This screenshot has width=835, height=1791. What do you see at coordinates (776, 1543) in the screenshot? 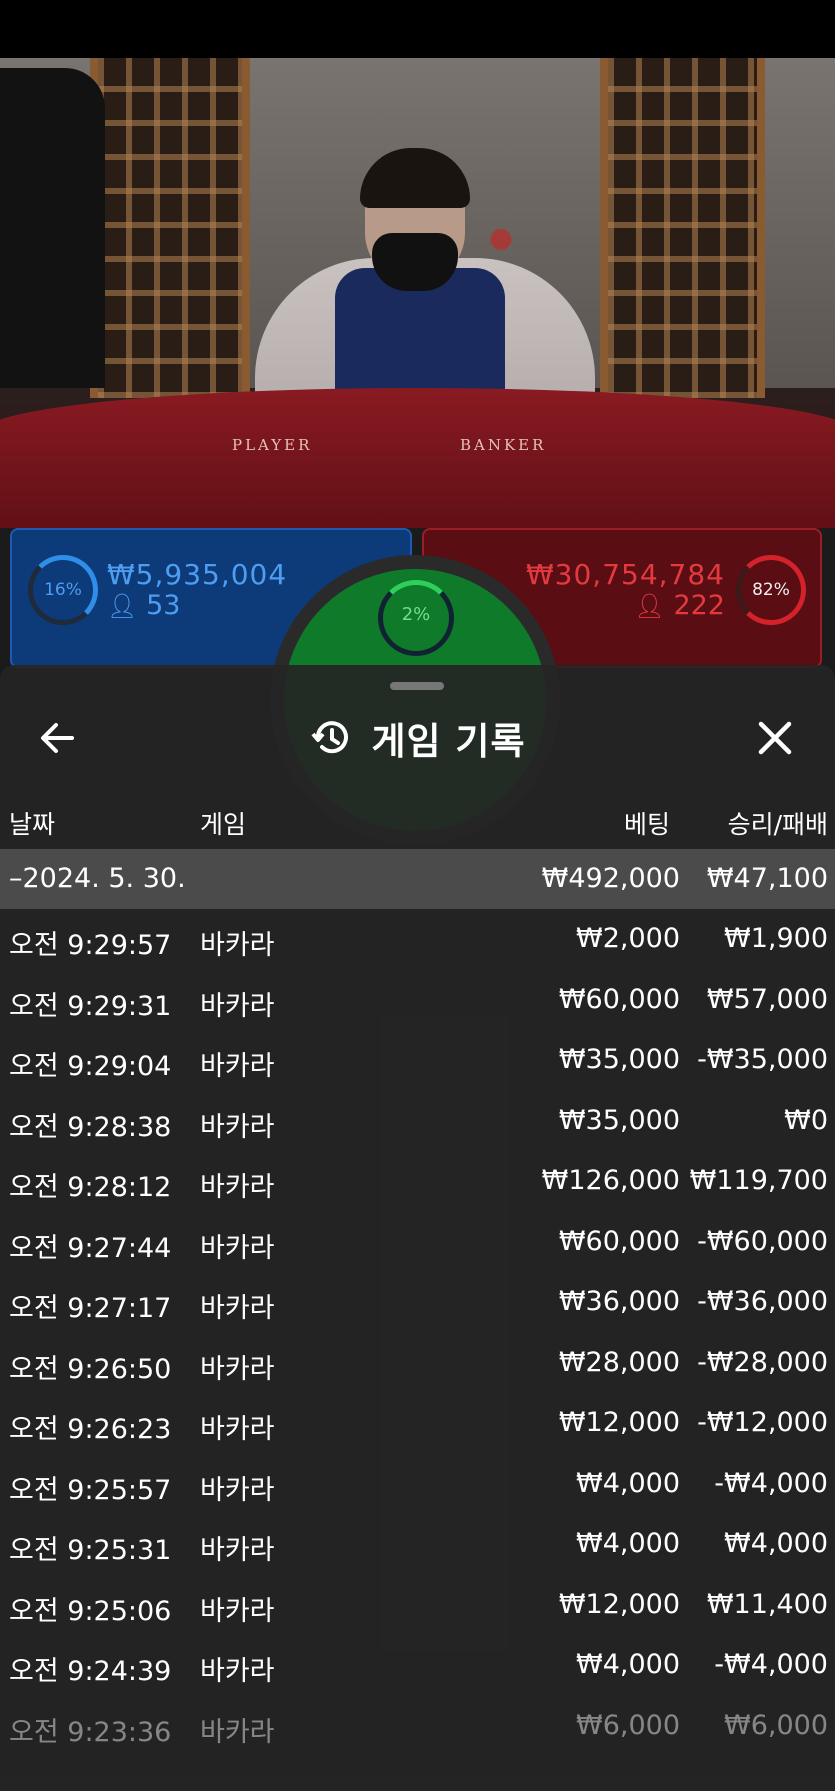
I see `row-result: ₩4,000` at bounding box center [776, 1543].